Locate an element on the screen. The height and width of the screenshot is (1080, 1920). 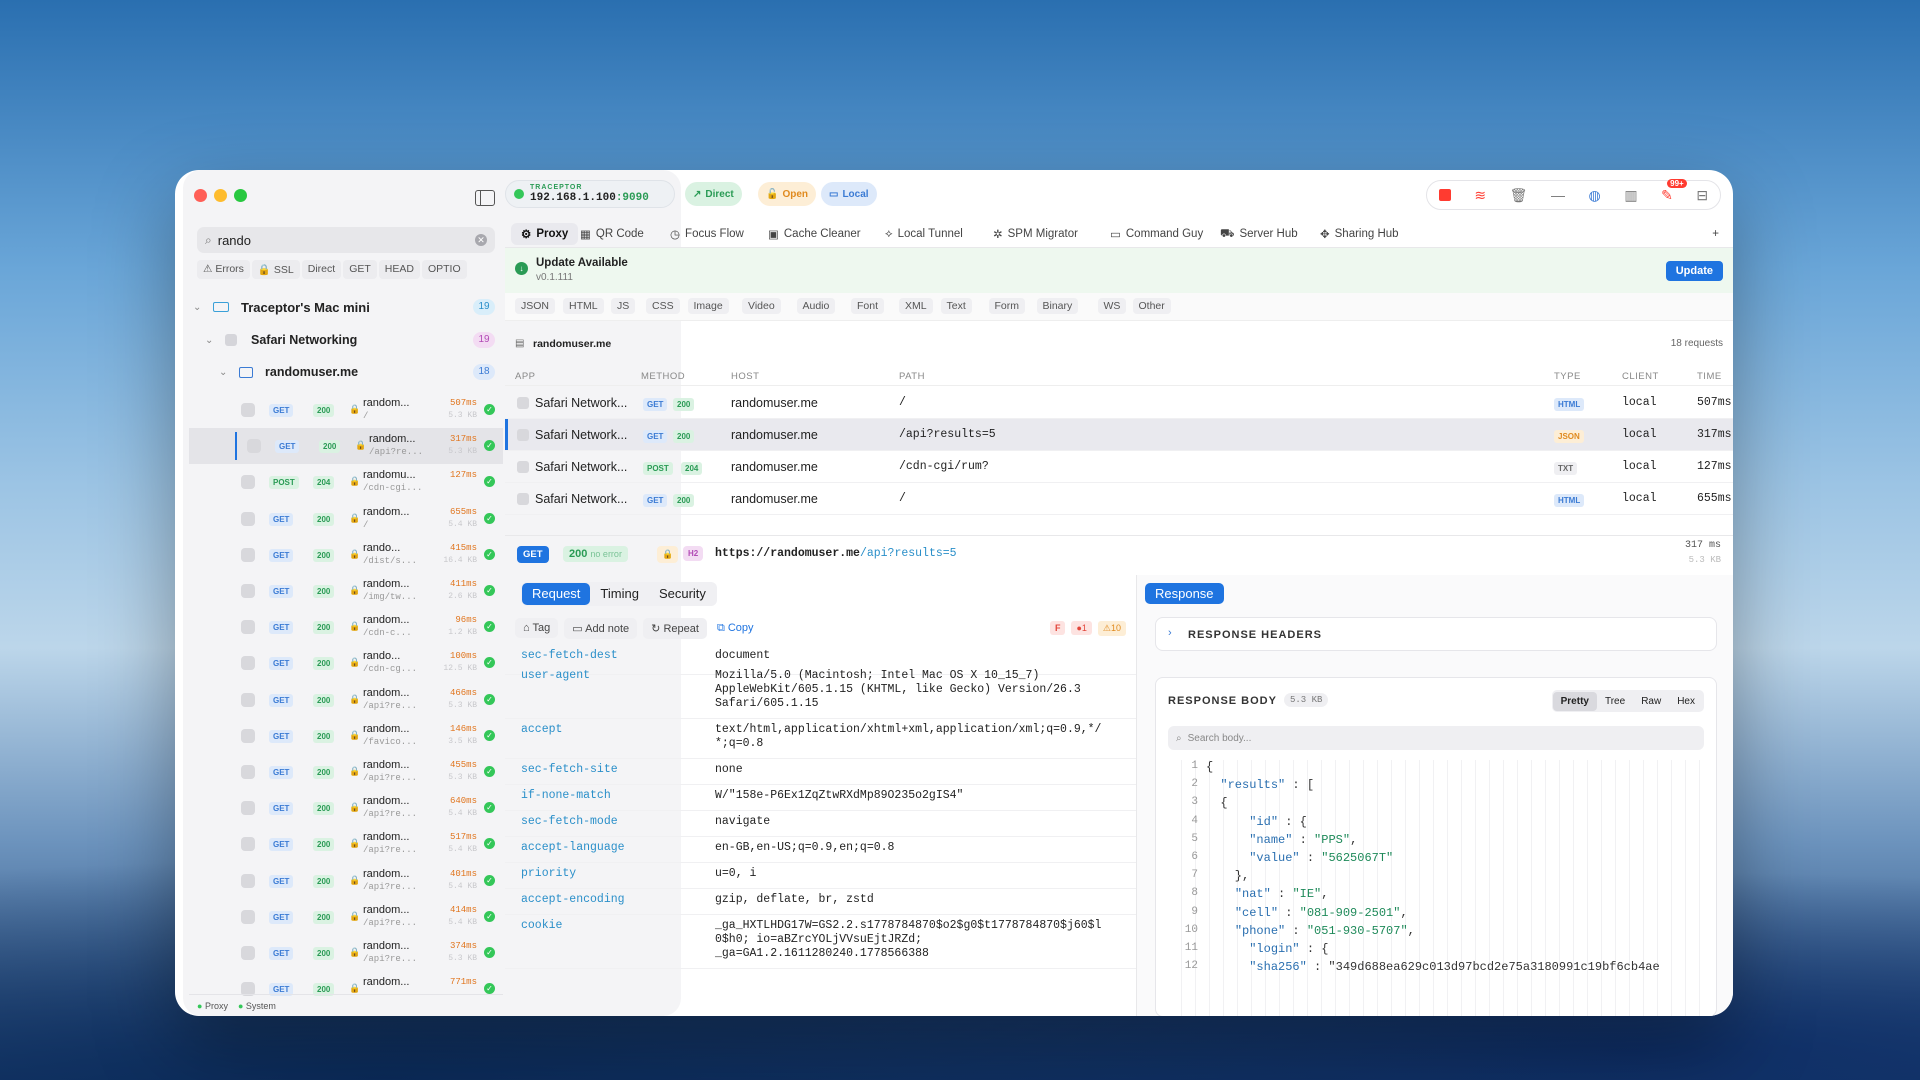
view-hex: Hex is located at coordinates (1686, 701).